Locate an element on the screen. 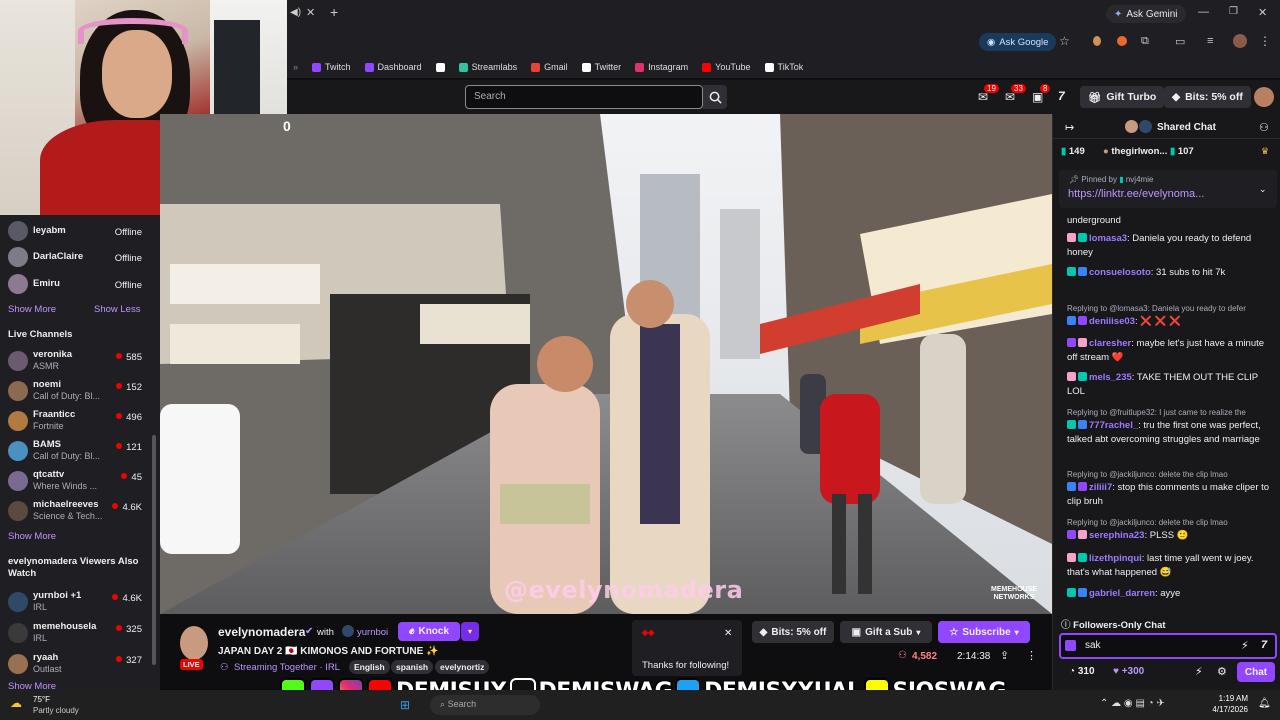  bonus-points: ♥ +300 is located at coordinates (1128, 671).